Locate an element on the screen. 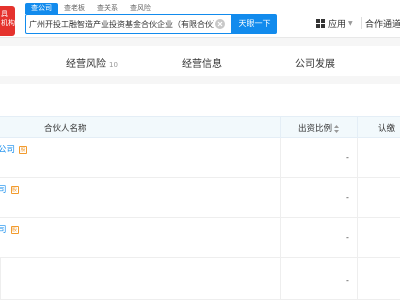 This screenshot has width=400, height=300. tab-company-development-label: 公司发展 is located at coordinates (315, 64).